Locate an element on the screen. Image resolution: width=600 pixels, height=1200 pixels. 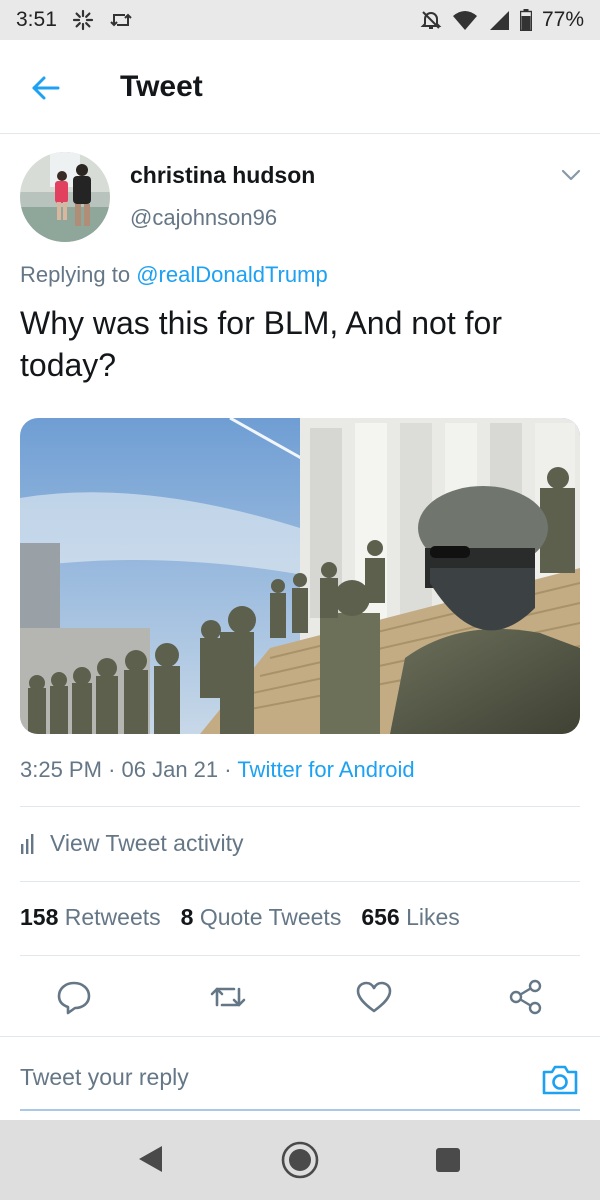
battery-icon is located at coordinates (525, 20).